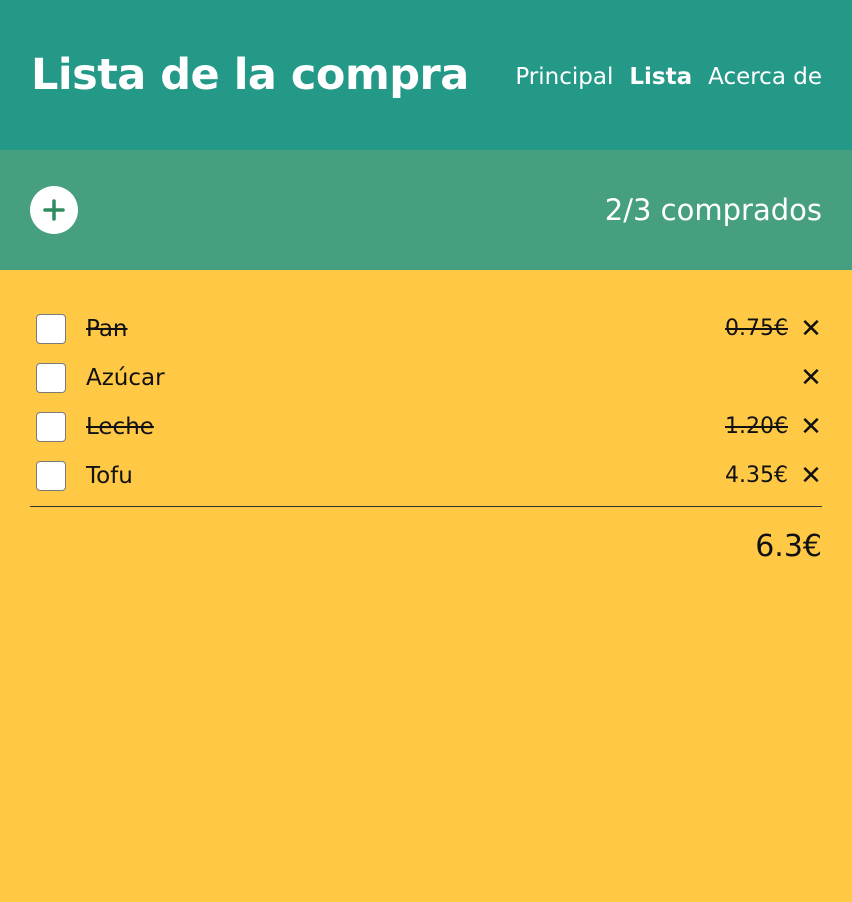 The height and width of the screenshot is (902, 852). I want to click on item-price: 4.35€, so click(756, 475).